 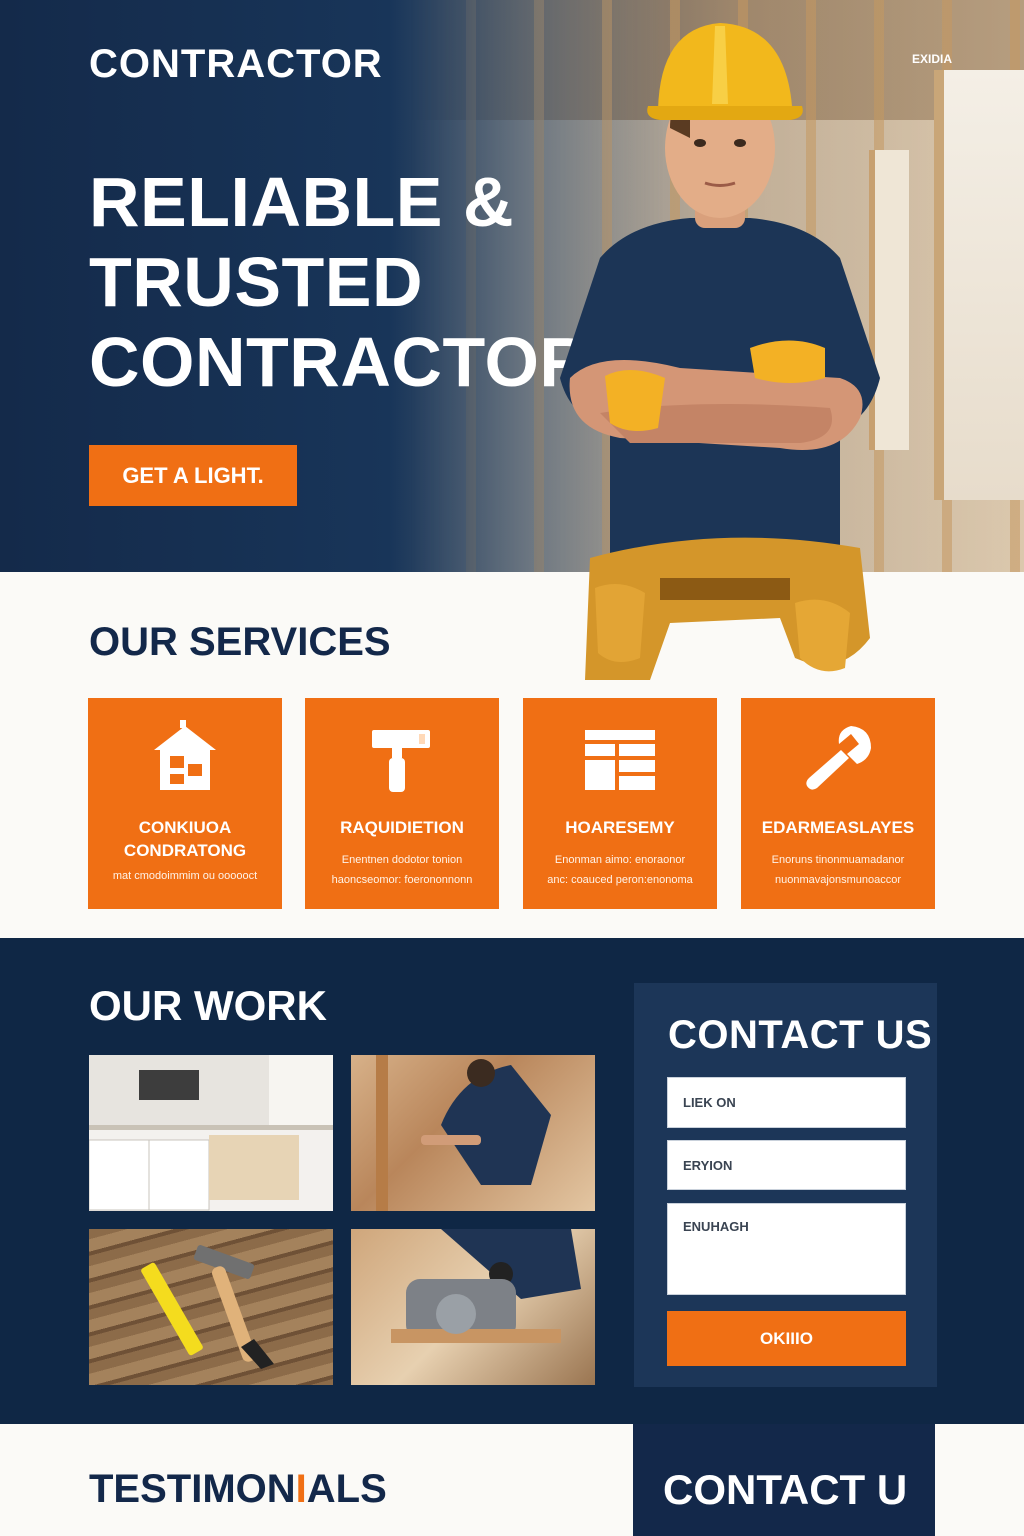 What do you see at coordinates (236, 64) in the screenshot?
I see `brand-logo: CONTRACTOR` at bounding box center [236, 64].